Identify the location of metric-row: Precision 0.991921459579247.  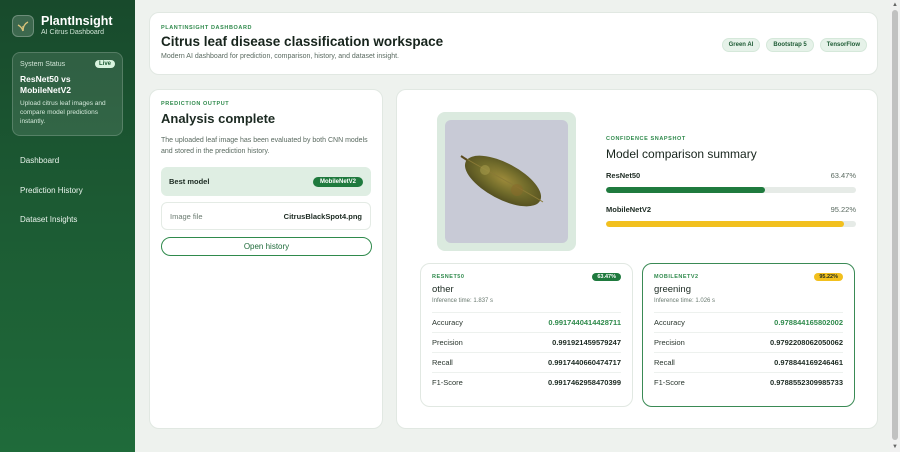
(526, 342).